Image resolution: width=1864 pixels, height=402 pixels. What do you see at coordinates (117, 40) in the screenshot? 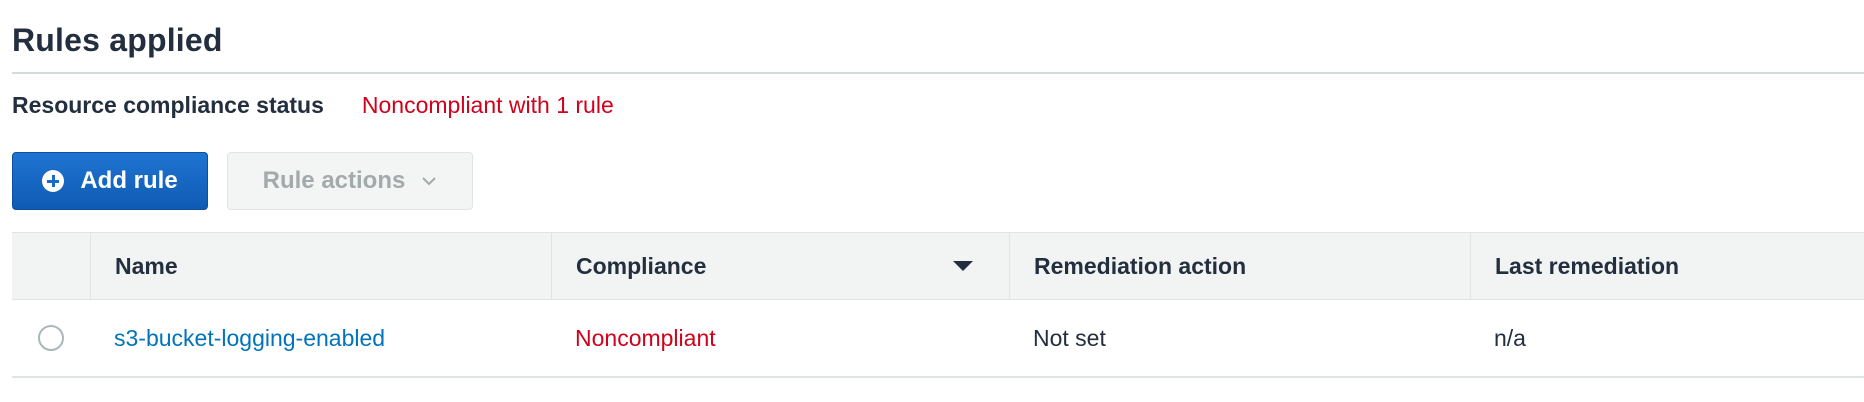
I see `section-title: Rules applied` at bounding box center [117, 40].